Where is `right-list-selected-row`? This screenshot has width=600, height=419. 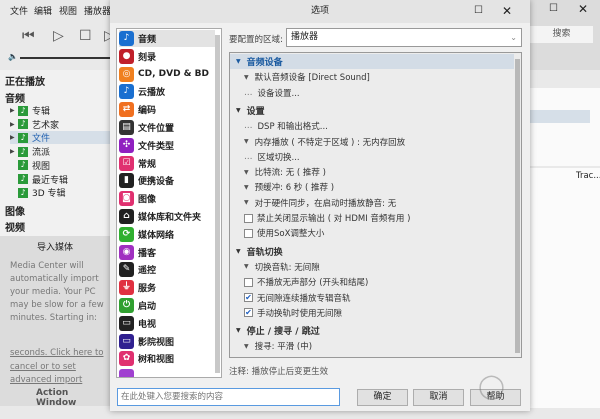
right-list-selected-row is located at coordinates (560, 116).